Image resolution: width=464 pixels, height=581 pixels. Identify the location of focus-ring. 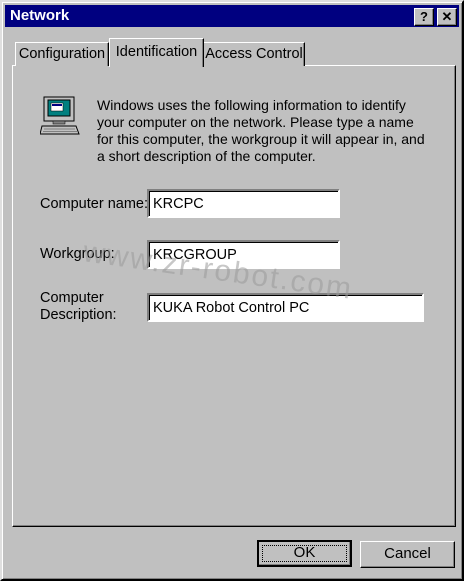
(304, 553).